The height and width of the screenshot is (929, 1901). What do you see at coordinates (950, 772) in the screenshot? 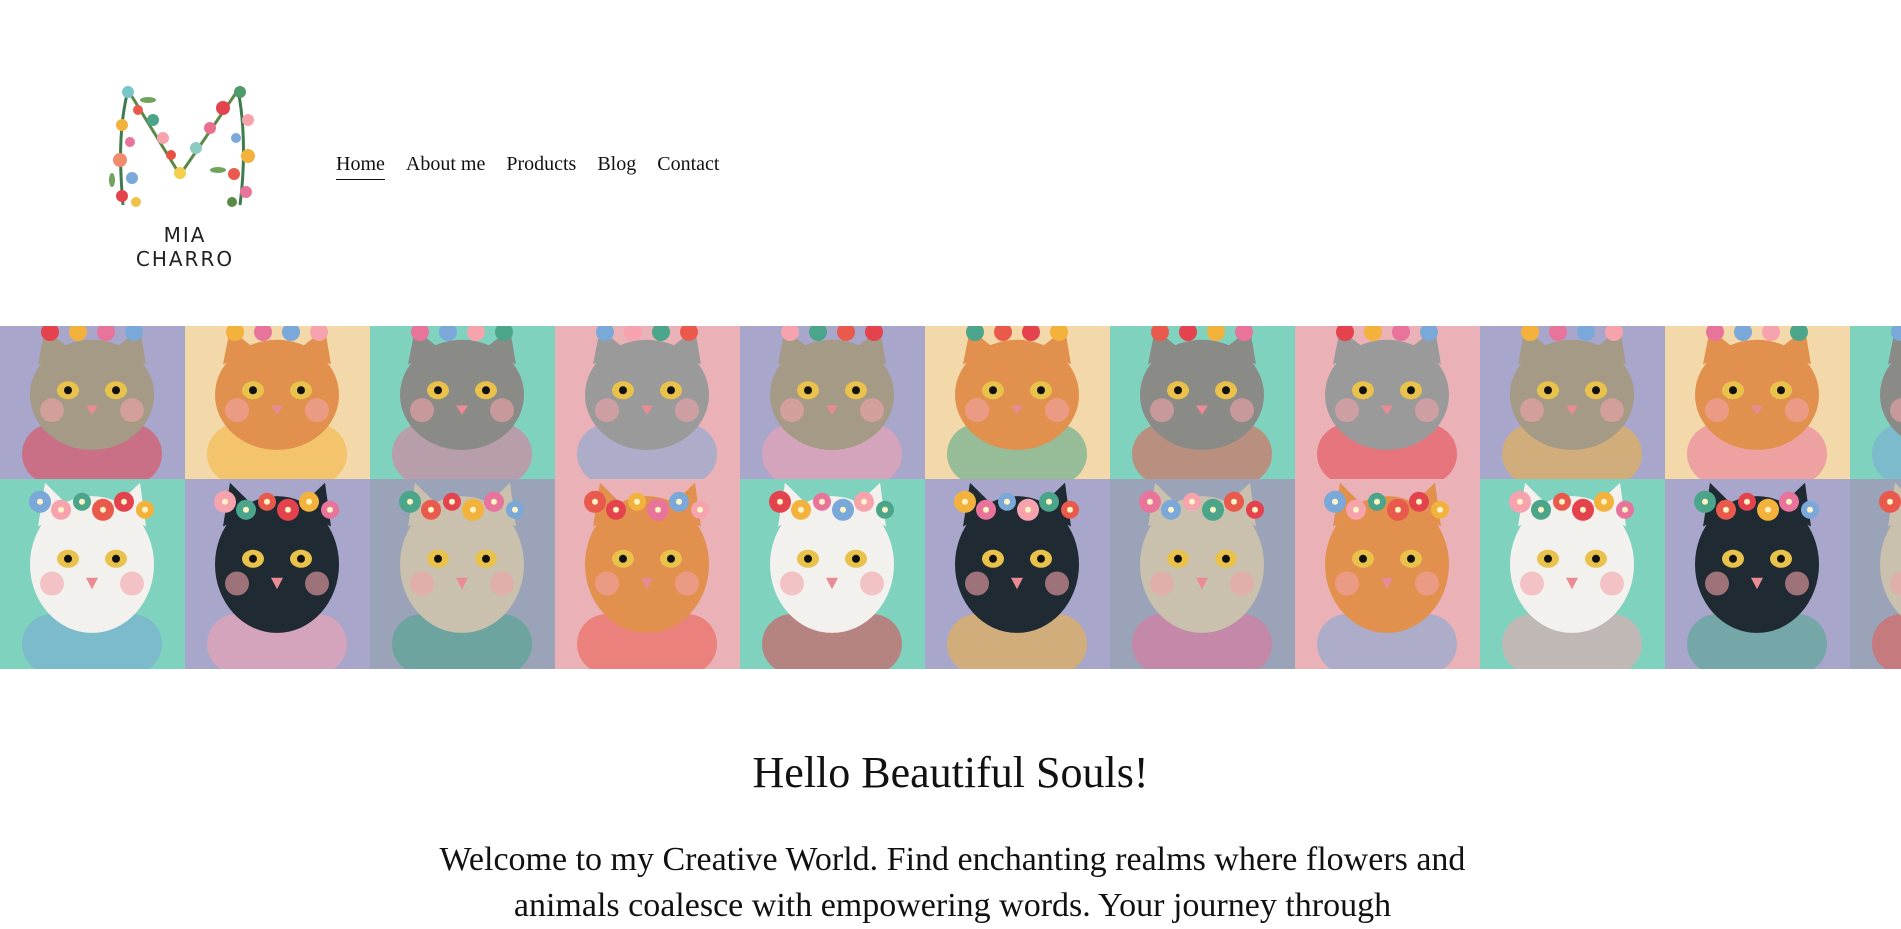
I see `page-heading: Hello Beautiful Souls!` at bounding box center [950, 772].